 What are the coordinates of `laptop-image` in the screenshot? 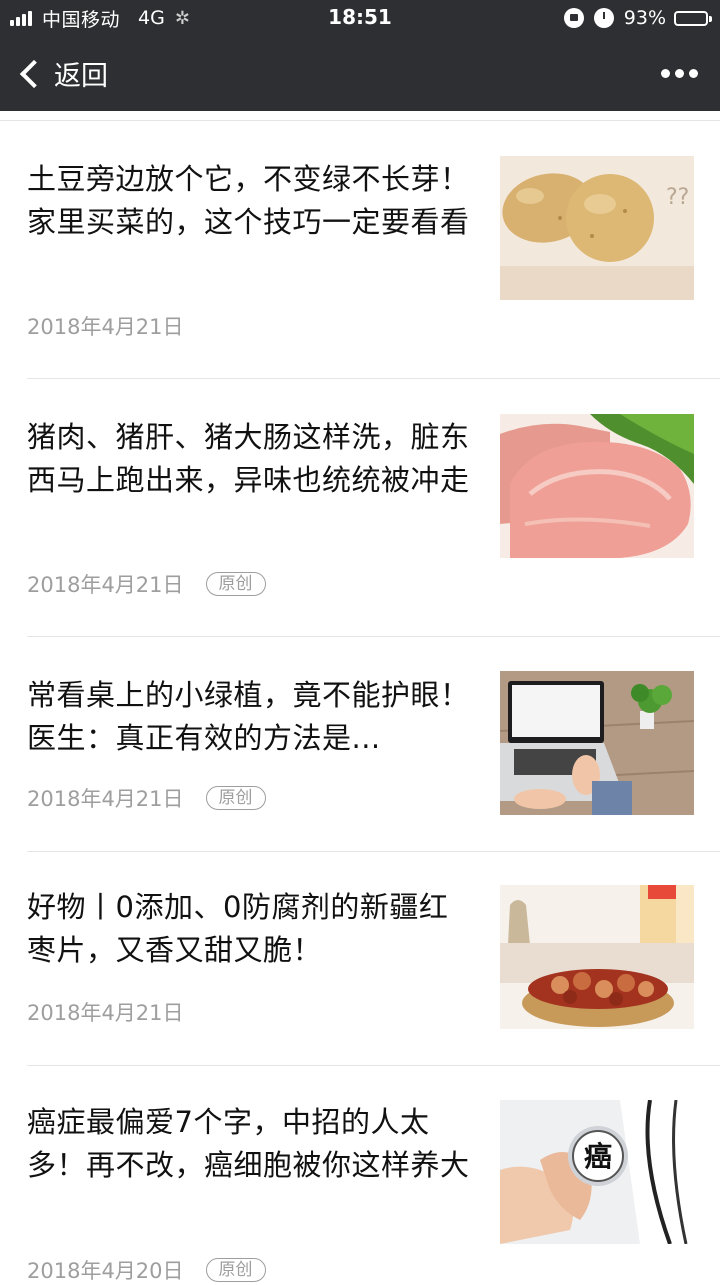 It's located at (597, 743).